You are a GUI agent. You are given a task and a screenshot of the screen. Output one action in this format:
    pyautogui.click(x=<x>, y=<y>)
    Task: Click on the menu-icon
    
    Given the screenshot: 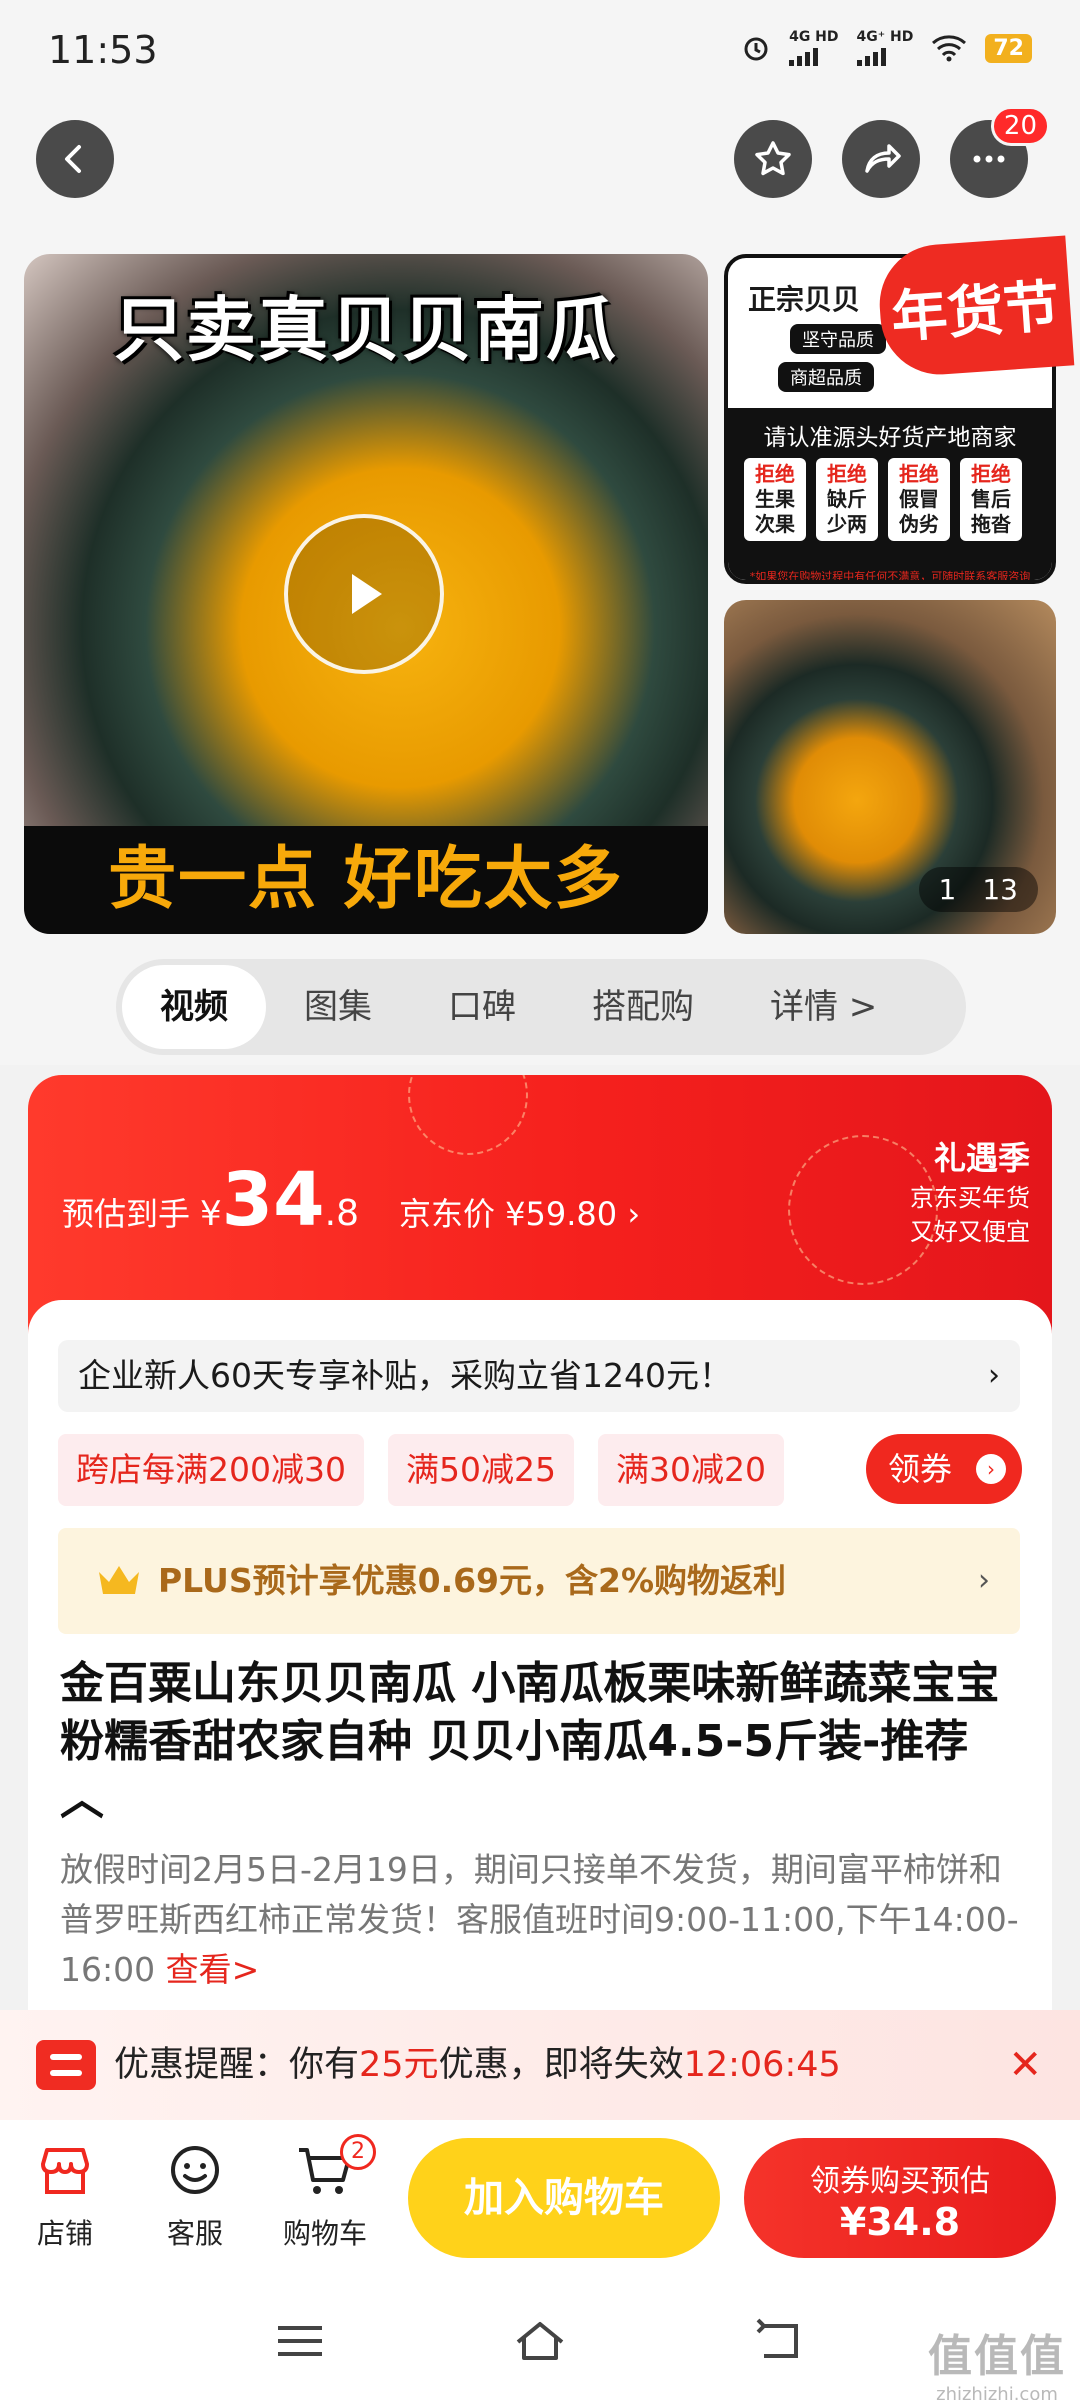 What is the action you would take?
    pyautogui.click(x=300, y=2341)
    